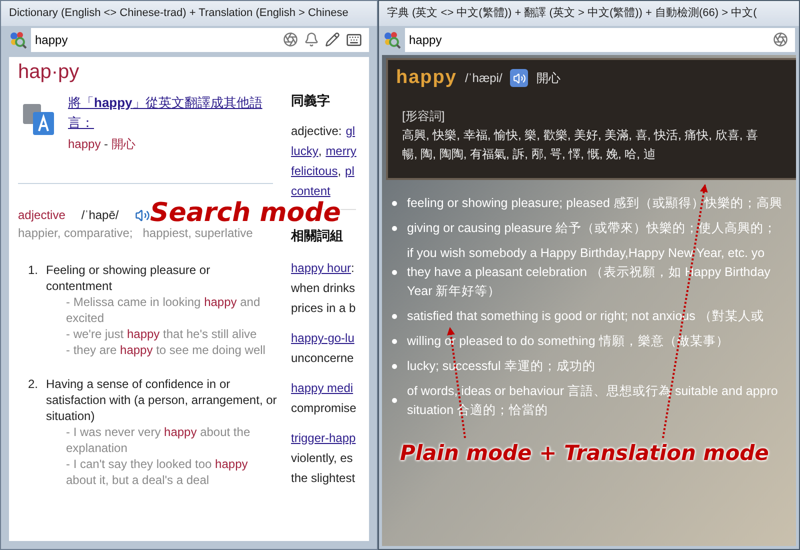 The image size is (800, 550). Describe the element at coordinates (136, 233) in the screenshot. I see `word-forms: happier, comparative; happiest, superlative` at that location.